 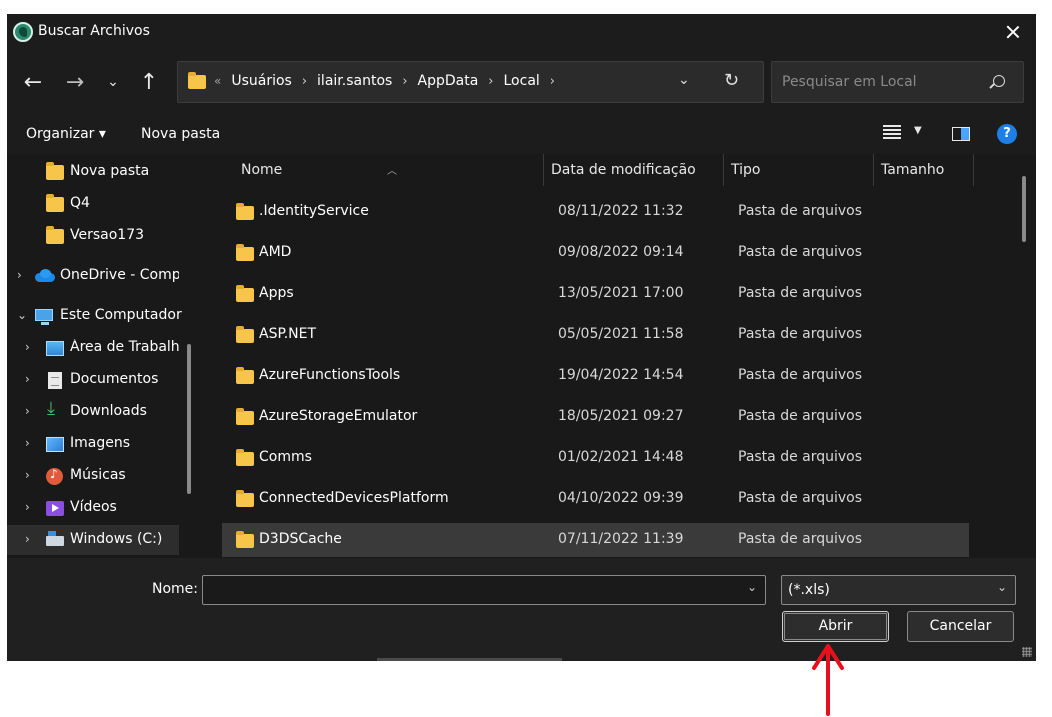 I want to click on drive-icon, so click(x=55, y=538).